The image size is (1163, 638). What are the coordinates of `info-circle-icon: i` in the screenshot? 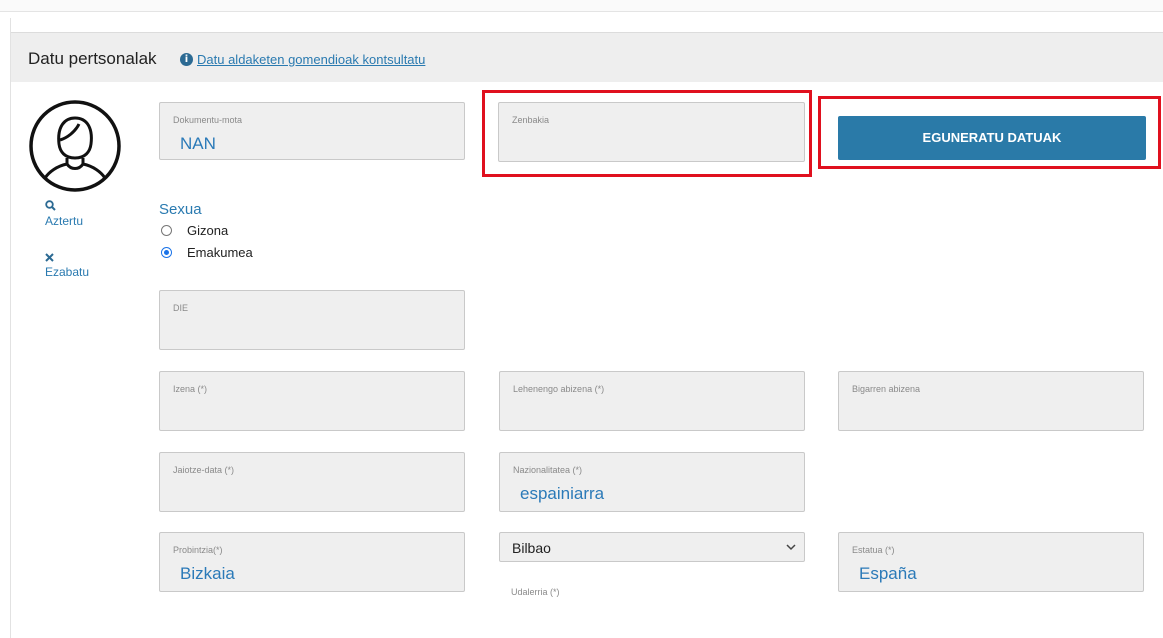 It's located at (186, 59).